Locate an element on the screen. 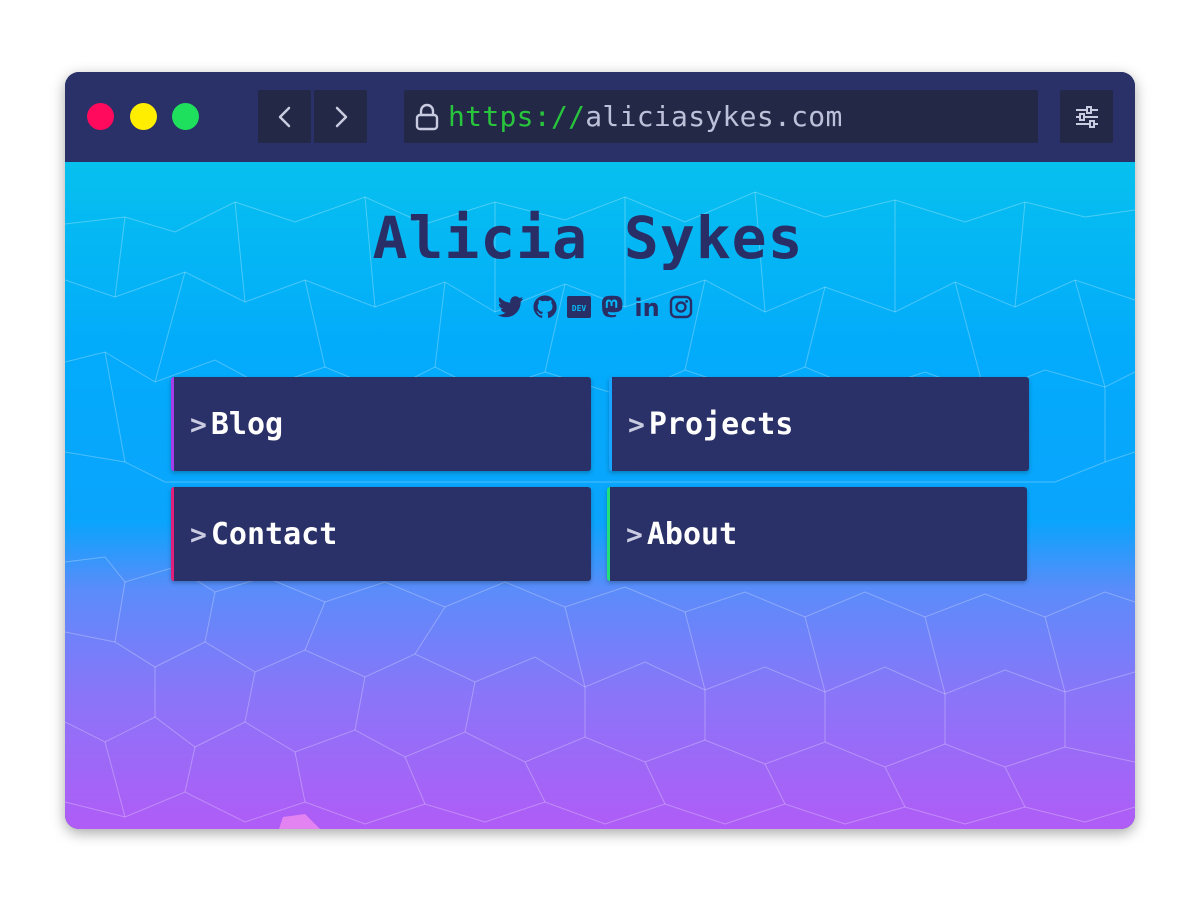  back-button is located at coordinates (284, 116).